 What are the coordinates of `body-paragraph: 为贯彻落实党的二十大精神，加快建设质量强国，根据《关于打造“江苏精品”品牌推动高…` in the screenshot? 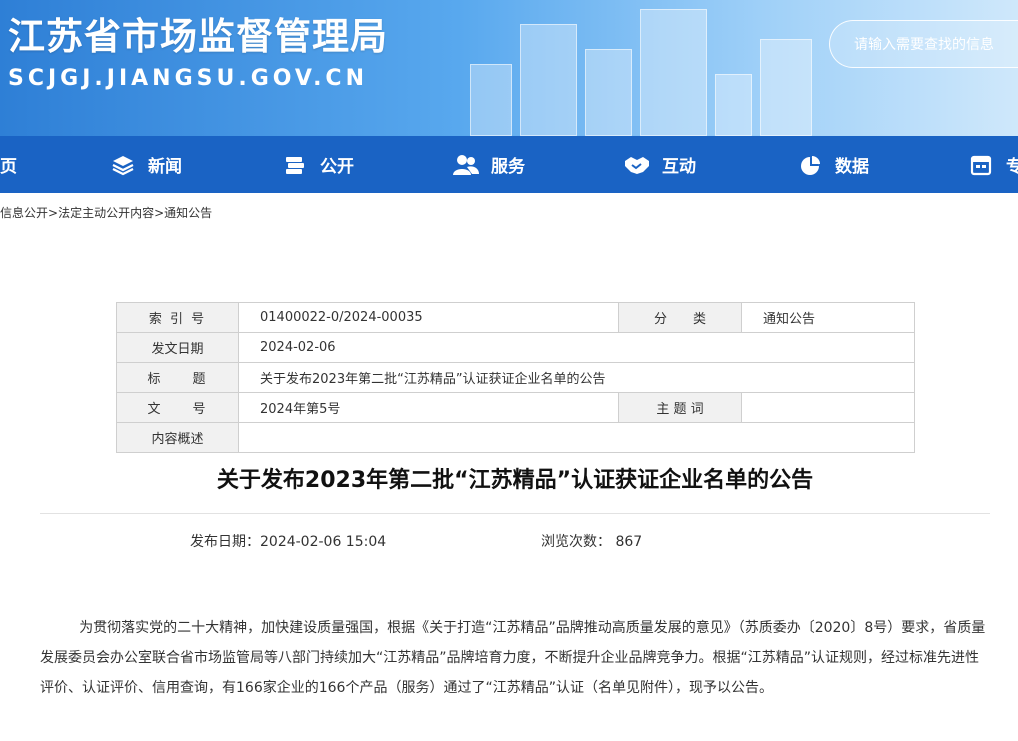 It's located at (513, 658).